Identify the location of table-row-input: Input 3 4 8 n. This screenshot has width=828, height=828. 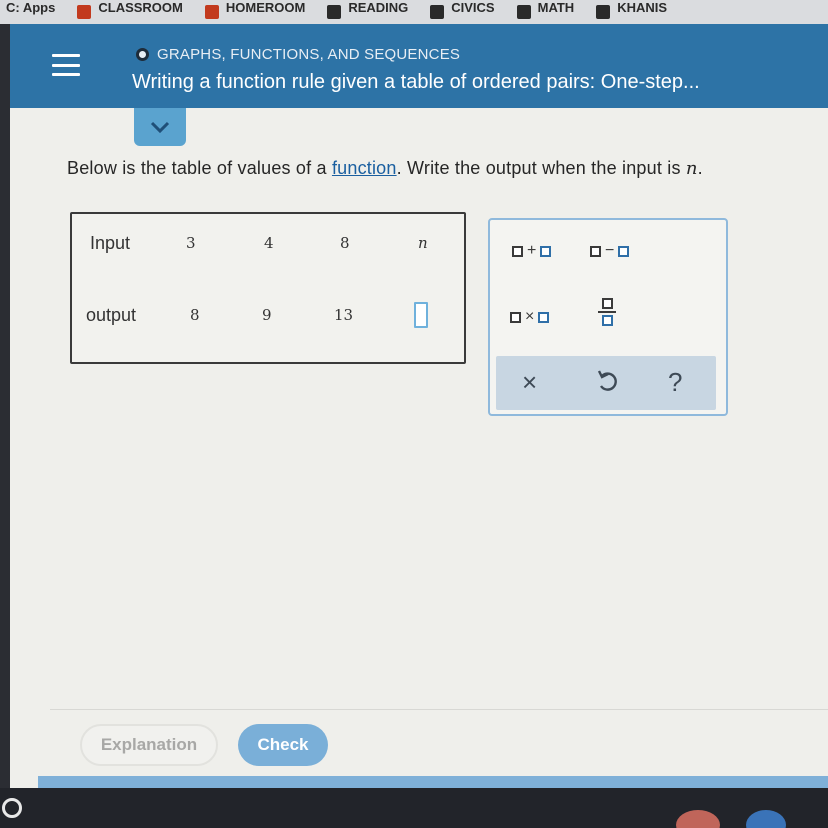
(268, 243).